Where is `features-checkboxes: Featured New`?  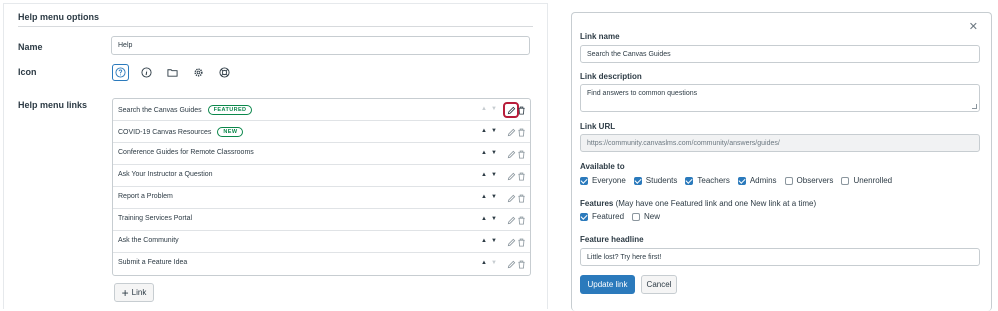
features-checkboxes: Featured New is located at coordinates (624, 216).